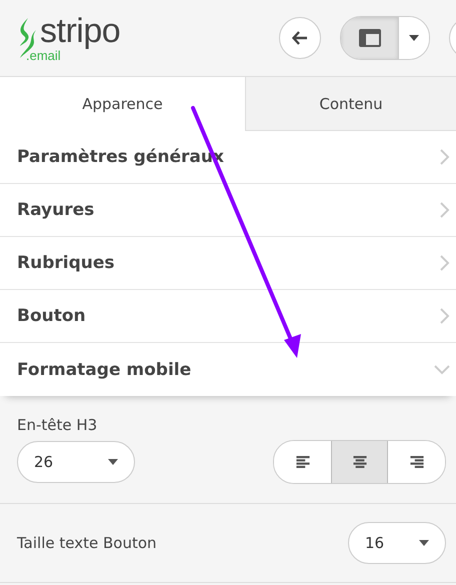 Image resolution: width=456 pixels, height=585 pixels. What do you see at coordinates (57, 425) in the screenshot?
I see `field-label: En-tête H3` at bounding box center [57, 425].